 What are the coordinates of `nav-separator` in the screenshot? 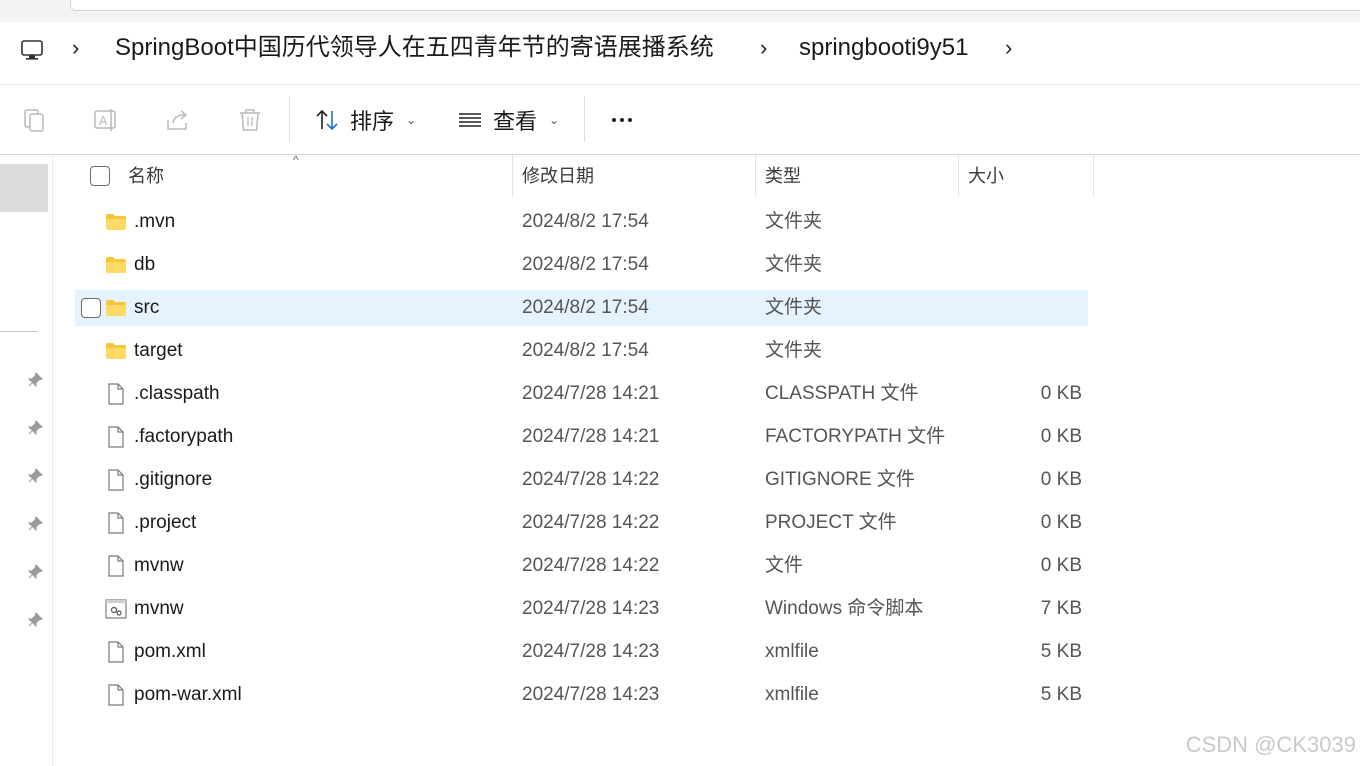 It's located at (19, 331).